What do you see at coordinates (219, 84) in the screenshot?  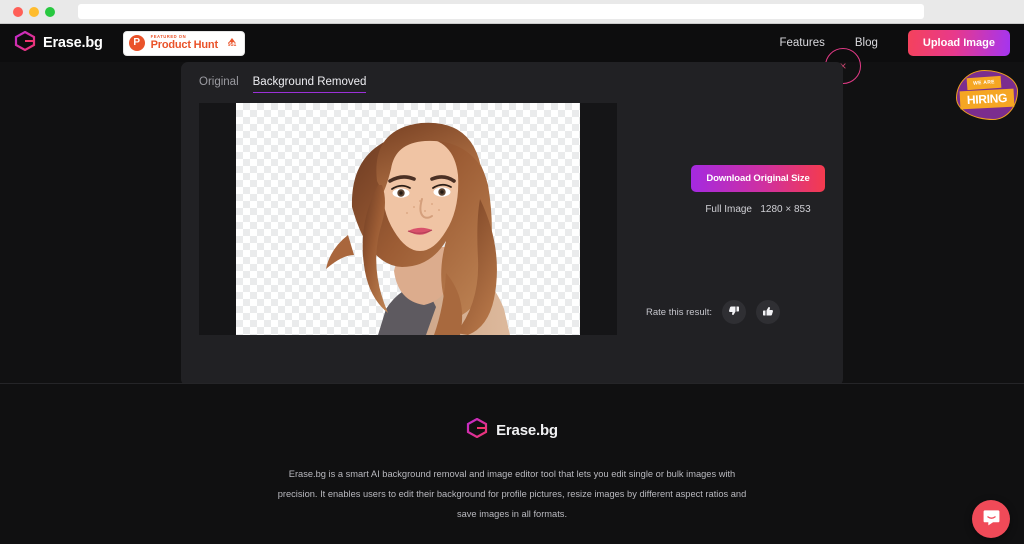 I see `tab-original: Original` at bounding box center [219, 84].